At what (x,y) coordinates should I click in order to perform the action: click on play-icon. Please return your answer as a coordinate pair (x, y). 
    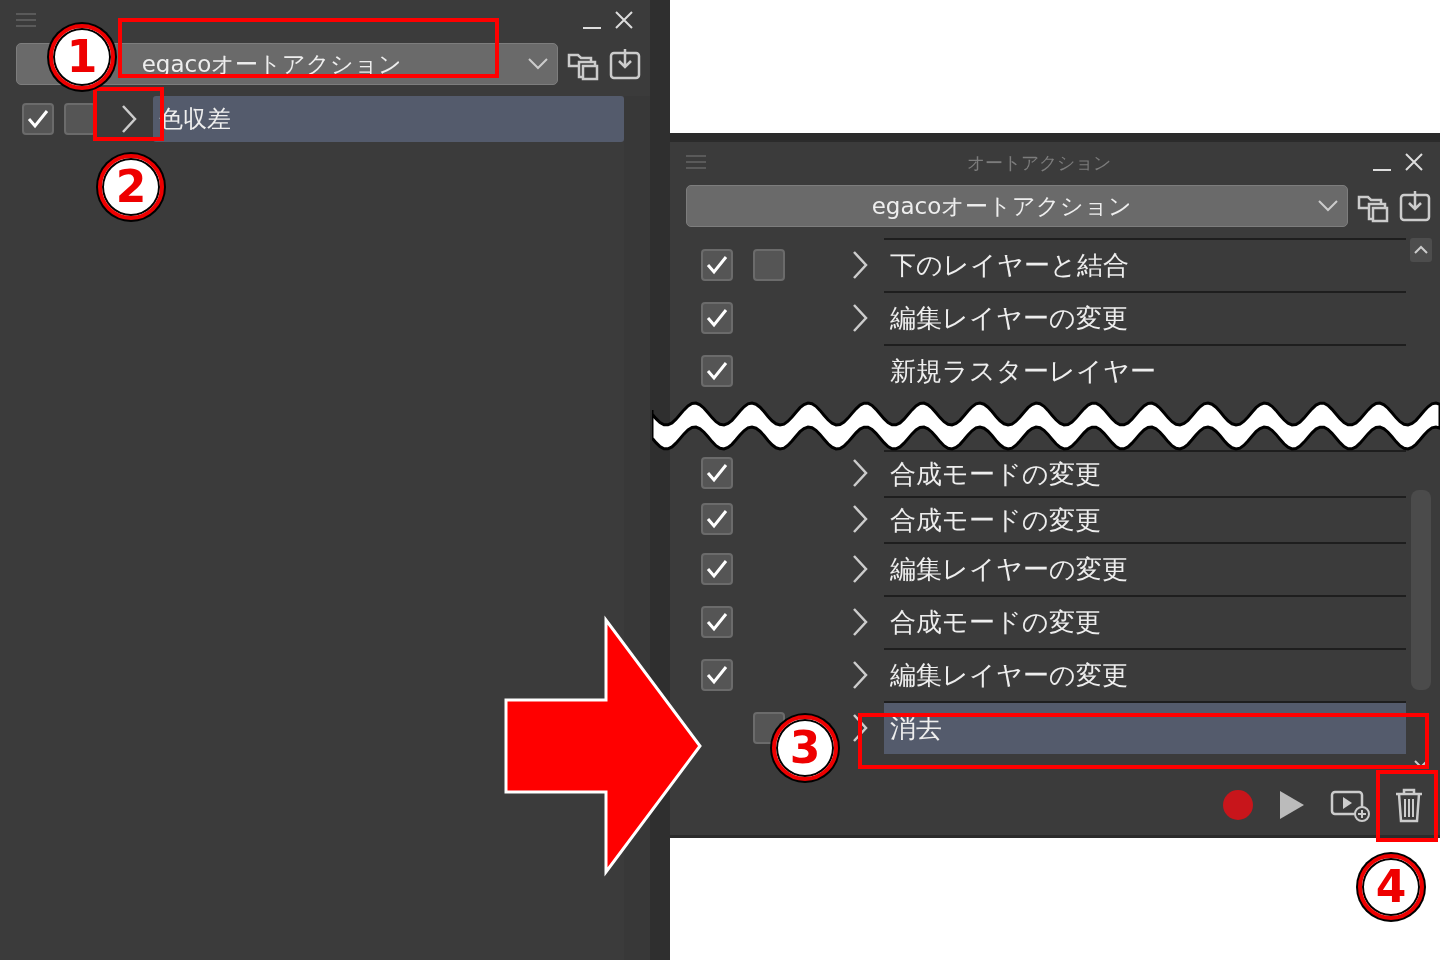
    Looking at the image, I should click on (1292, 805).